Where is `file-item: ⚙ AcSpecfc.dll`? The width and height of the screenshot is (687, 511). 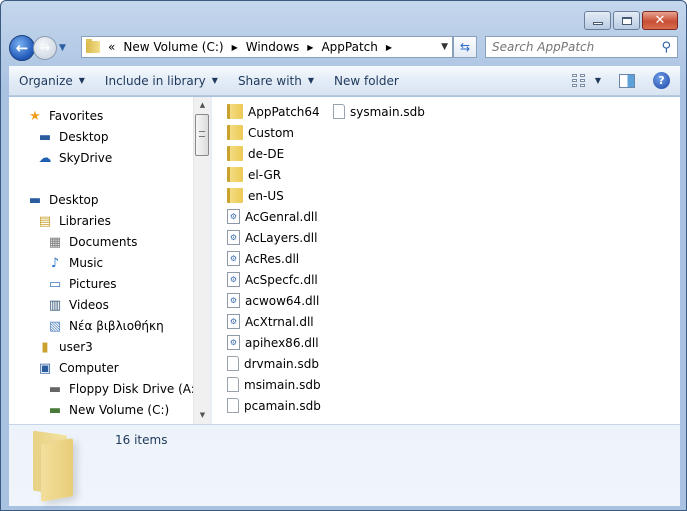
file-item: ⚙ AcSpecfc.dll is located at coordinates (272, 279).